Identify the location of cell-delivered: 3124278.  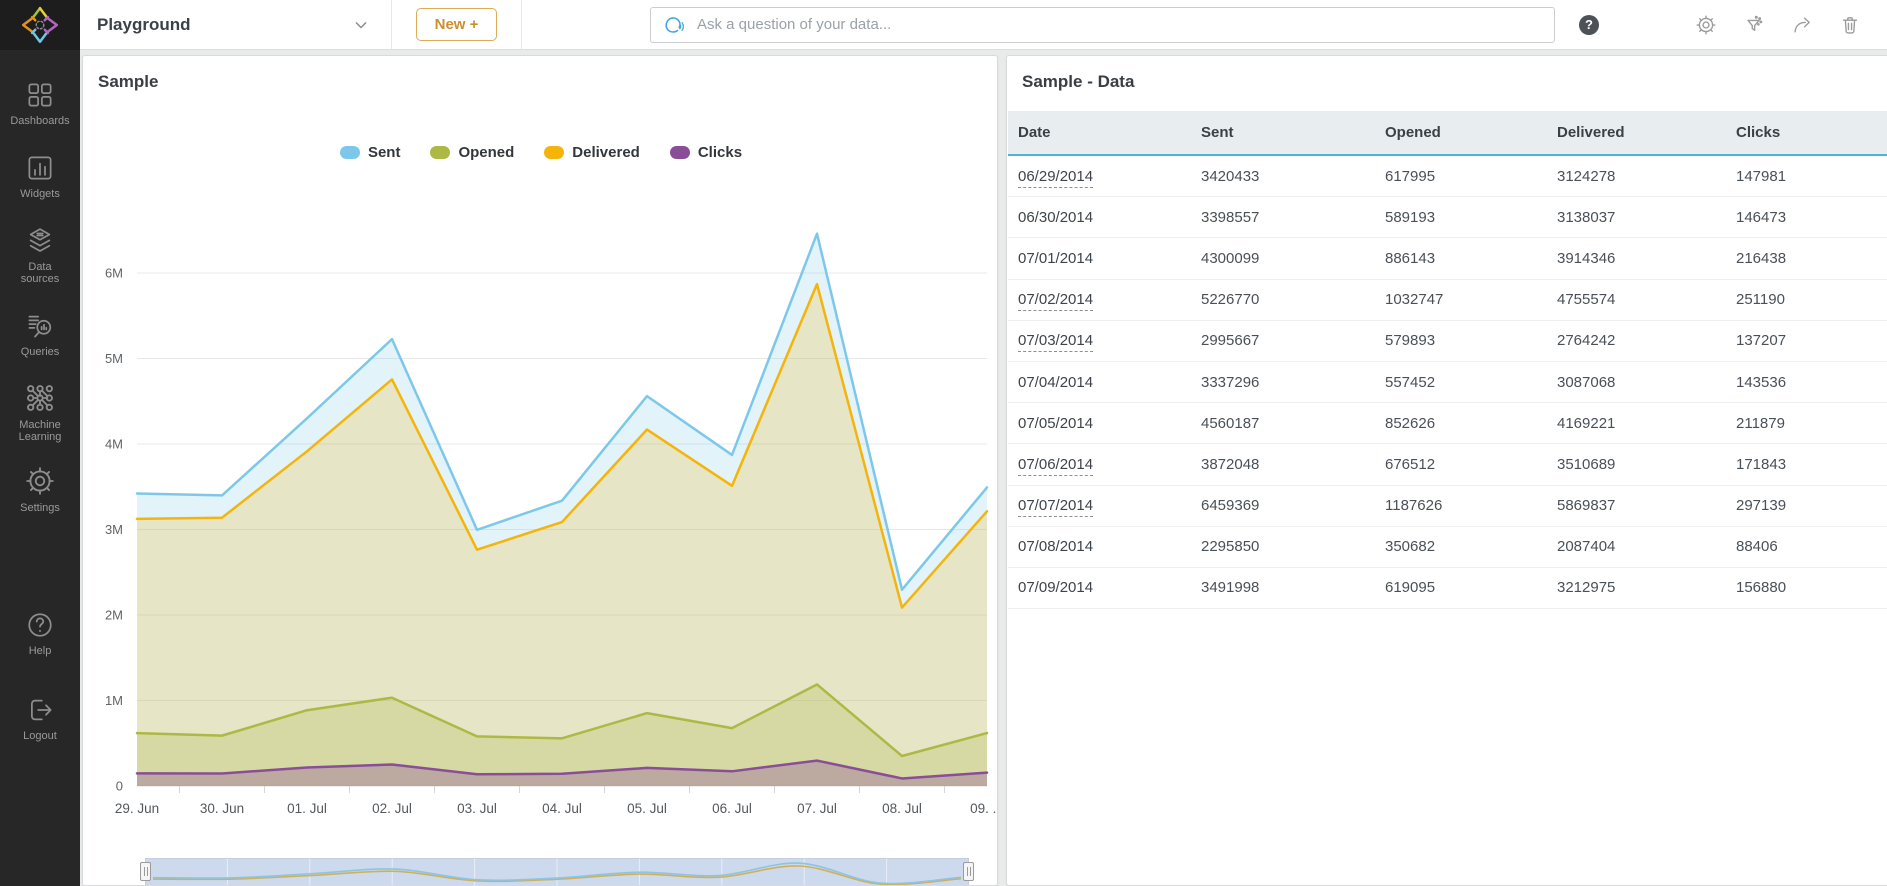
(1646, 176).